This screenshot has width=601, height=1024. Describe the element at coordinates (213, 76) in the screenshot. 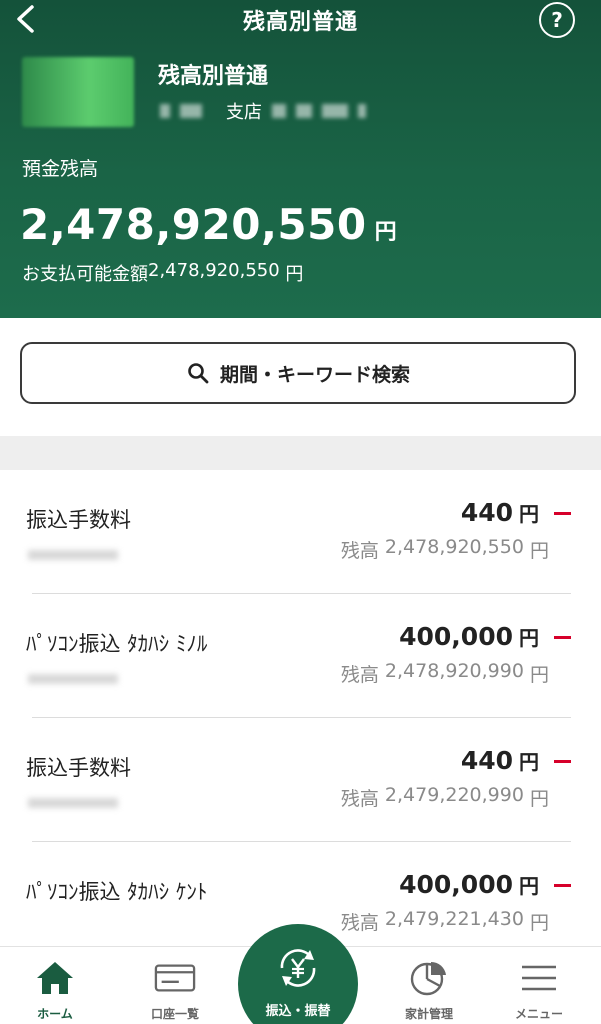

I see `account-name: 残高別普通` at that location.